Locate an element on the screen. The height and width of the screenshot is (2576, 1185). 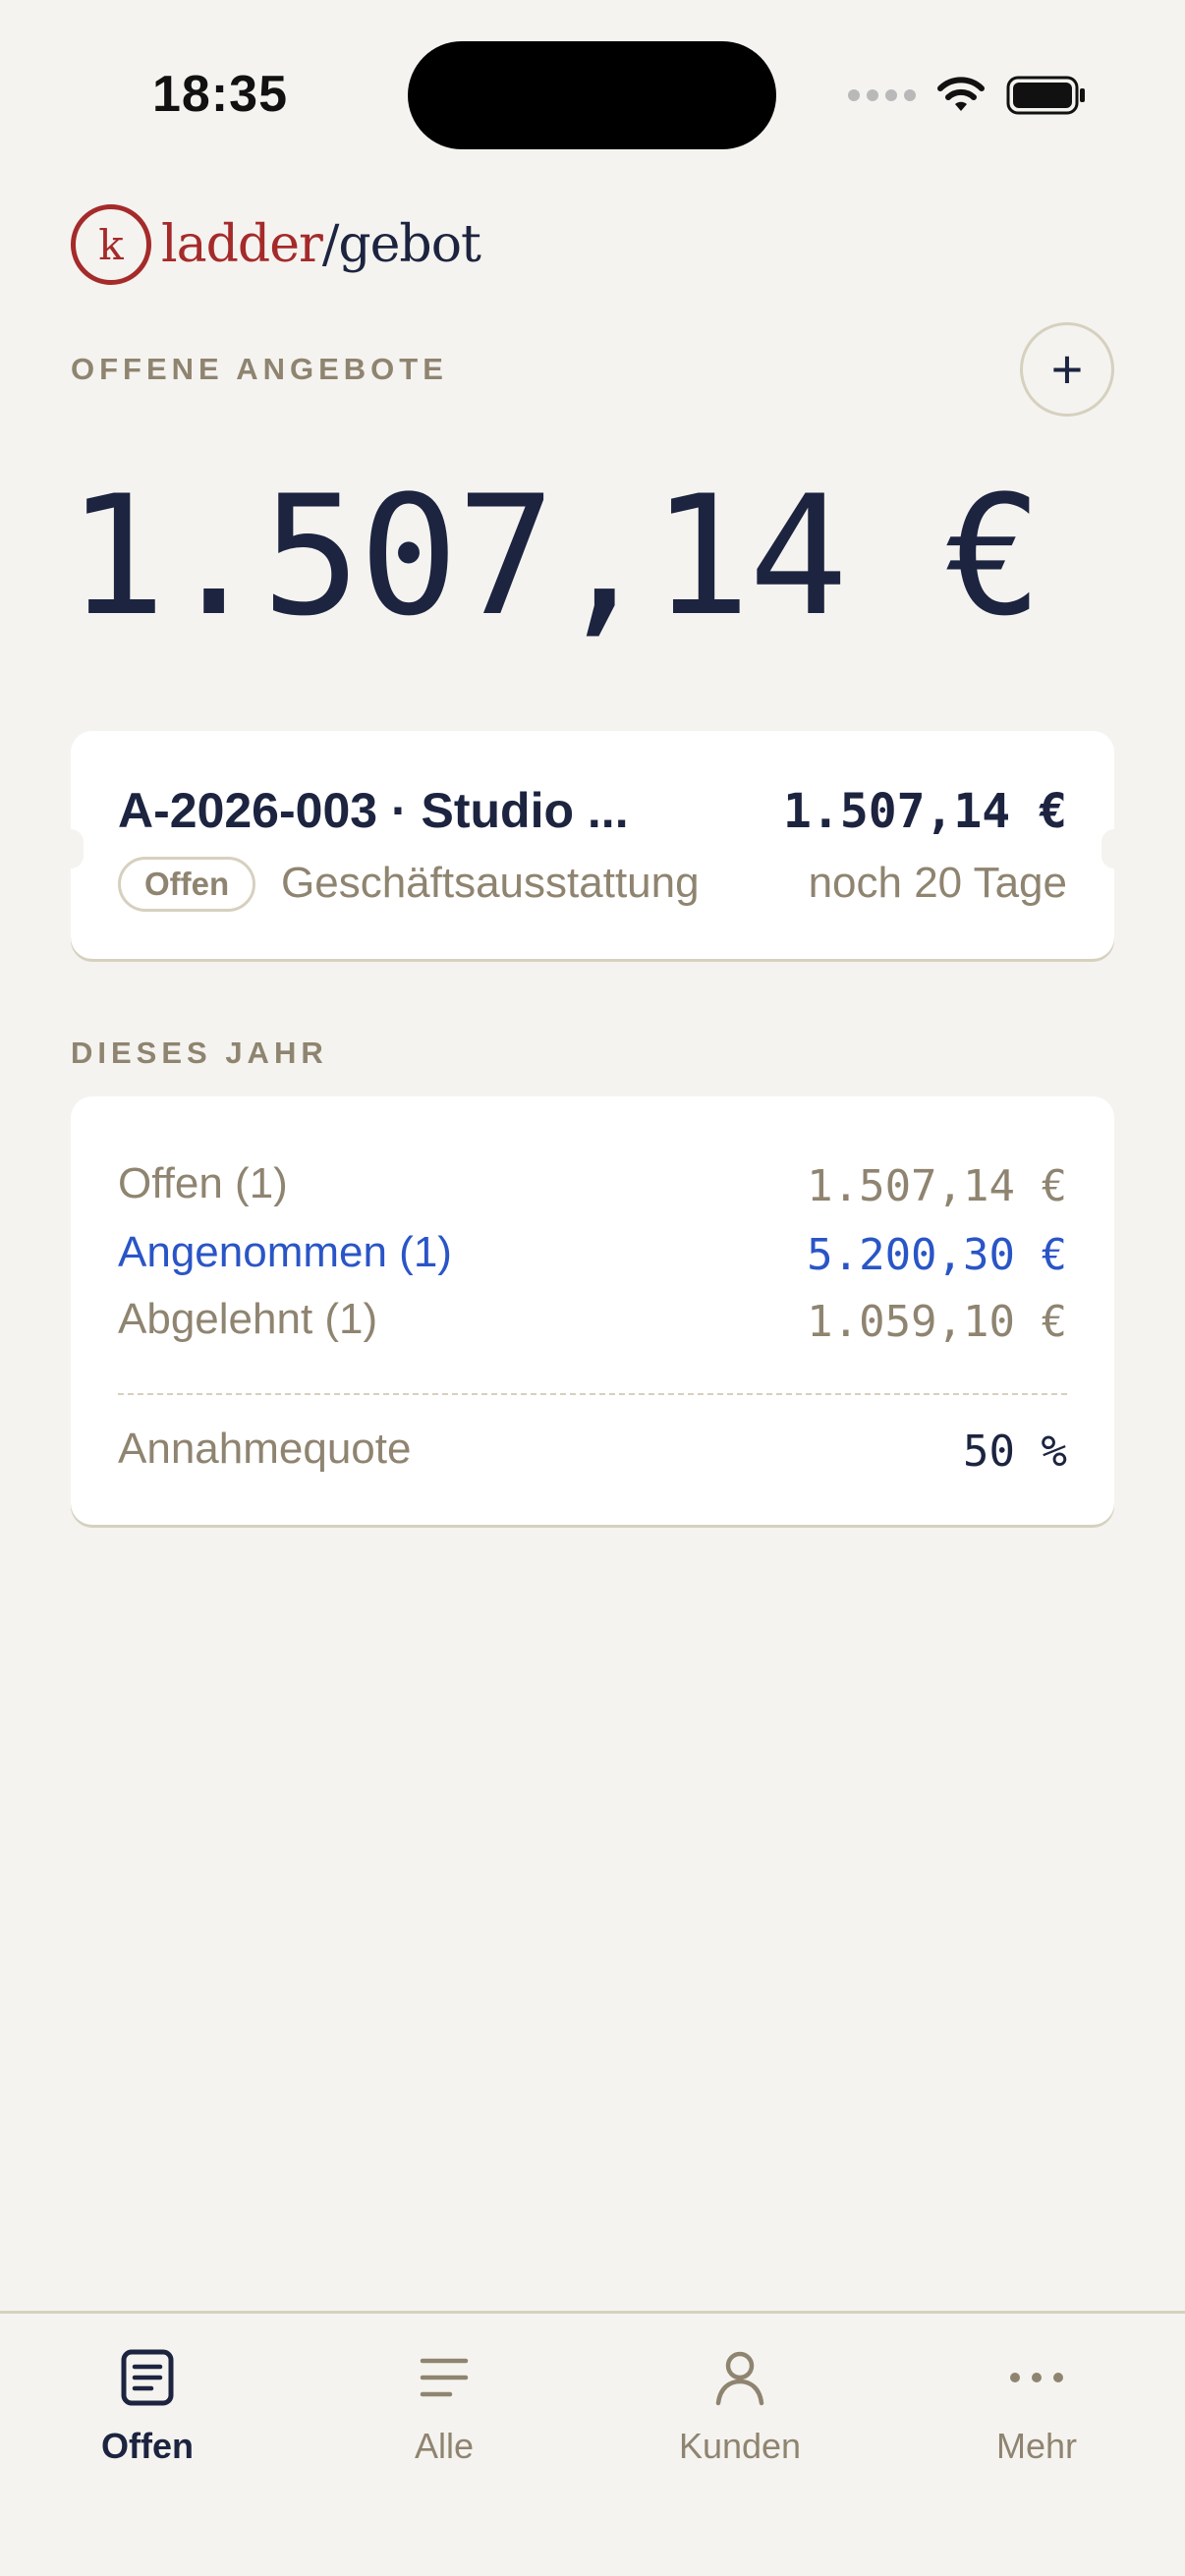
tab-label: Mehr is located at coordinates (1037, 2446).